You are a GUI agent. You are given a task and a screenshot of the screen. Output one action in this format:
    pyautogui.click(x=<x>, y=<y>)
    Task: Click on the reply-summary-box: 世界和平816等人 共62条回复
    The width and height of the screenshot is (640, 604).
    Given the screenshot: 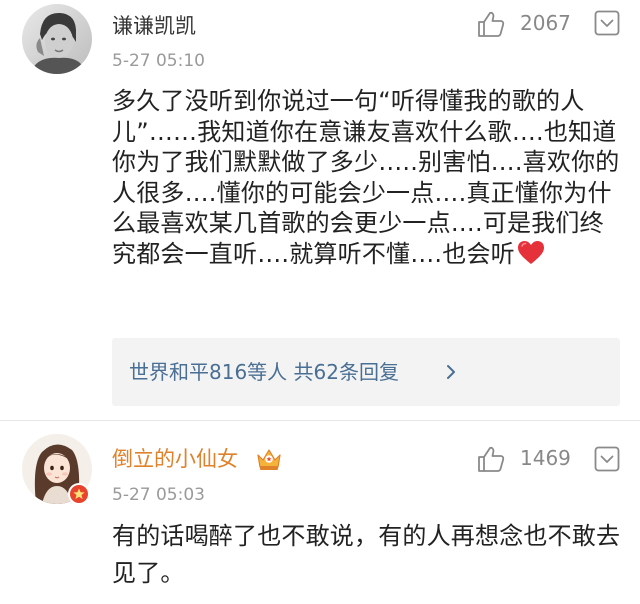 What is the action you would take?
    pyautogui.click(x=366, y=372)
    